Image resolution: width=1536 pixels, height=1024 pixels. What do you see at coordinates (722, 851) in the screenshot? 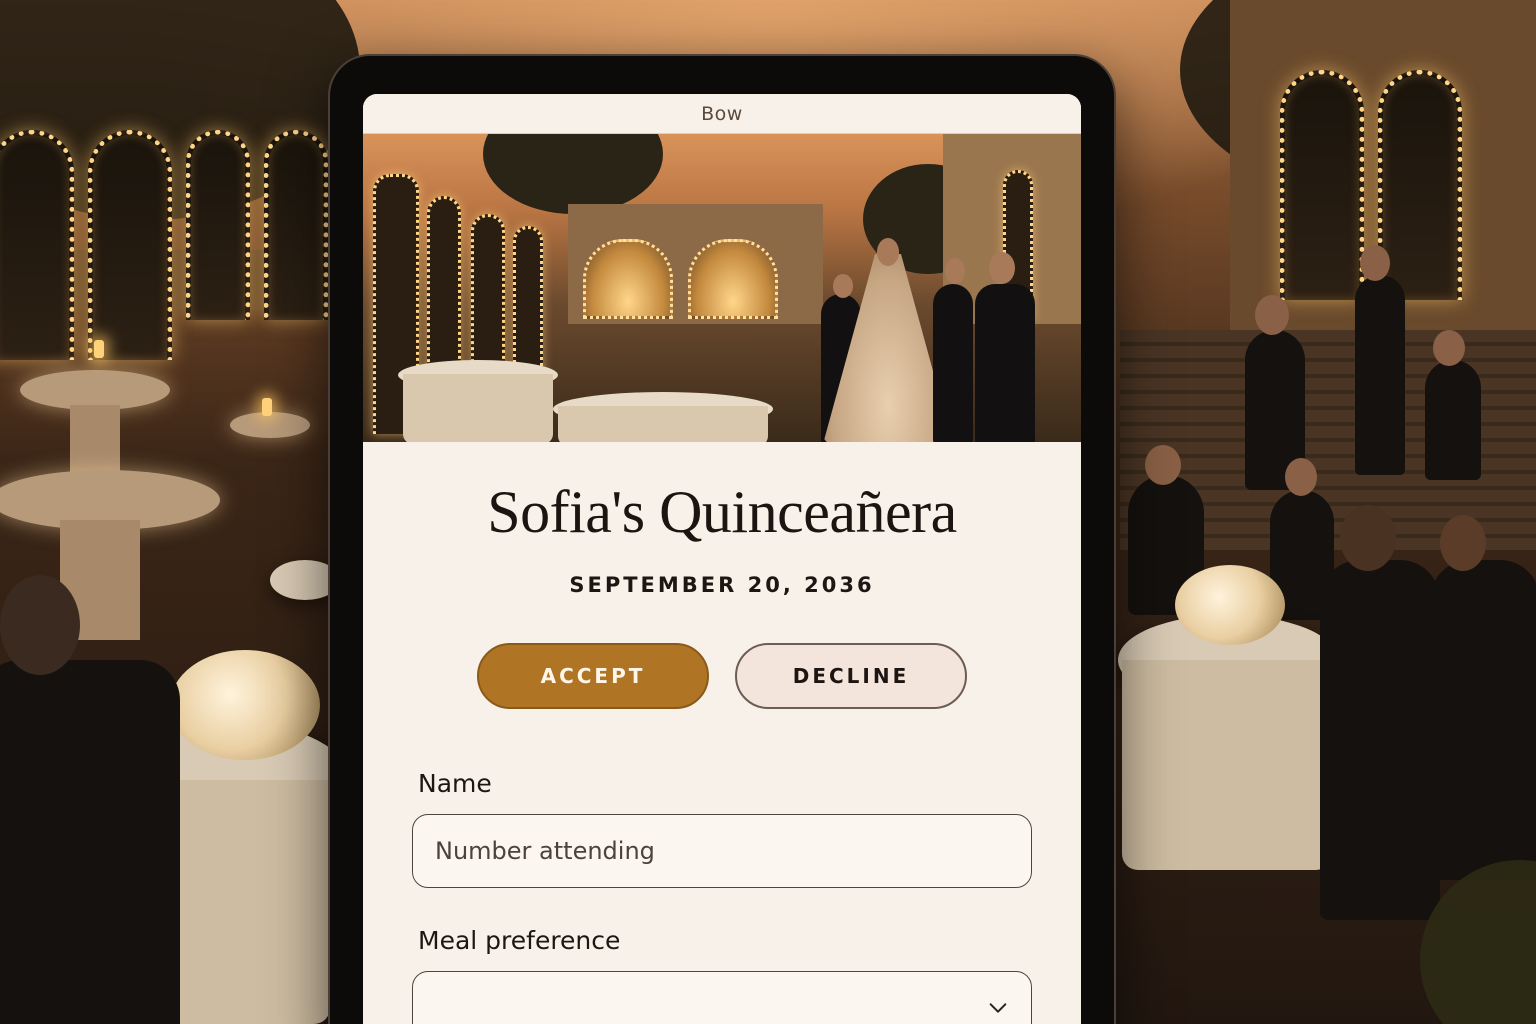
I see `name-input: Number attending` at bounding box center [722, 851].